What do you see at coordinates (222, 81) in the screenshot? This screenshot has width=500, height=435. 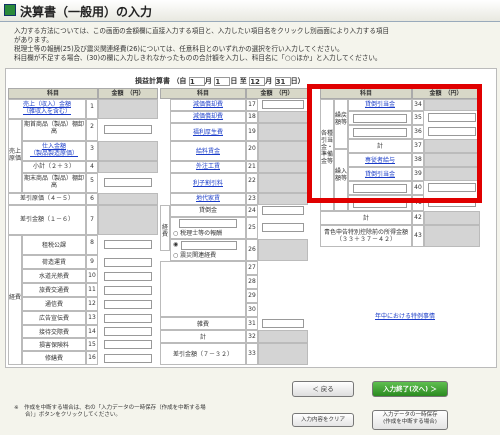 I see `day-from-input: 1` at bounding box center [222, 81].